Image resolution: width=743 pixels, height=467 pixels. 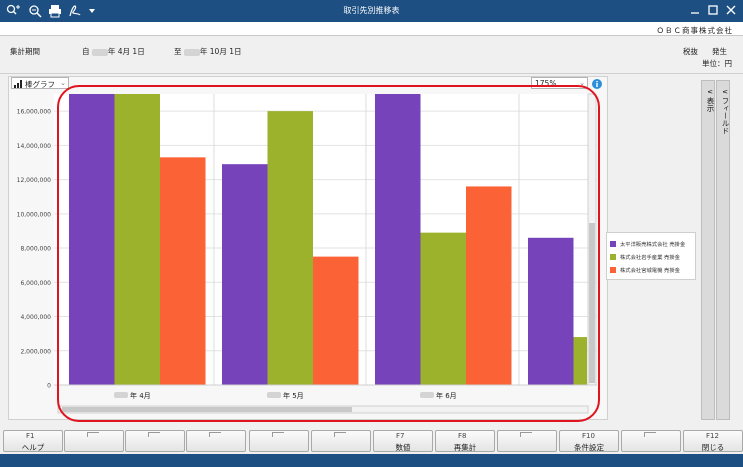 What do you see at coordinates (371, 460) in the screenshot?
I see `status-bar` at bounding box center [371, 460].